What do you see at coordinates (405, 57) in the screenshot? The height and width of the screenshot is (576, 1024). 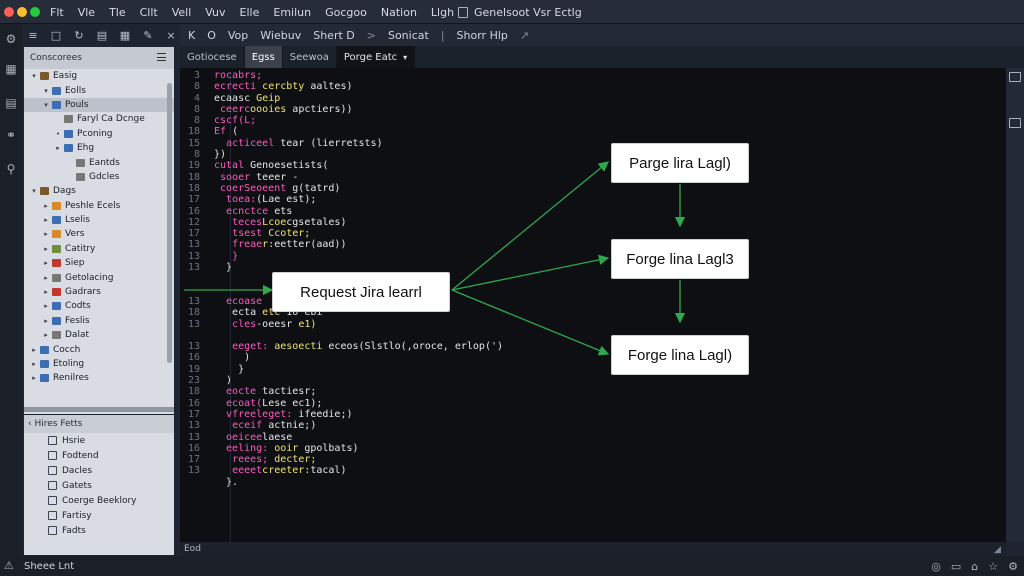 I see `chevron-down-icon: ▾` at bounding box center [405, 57].